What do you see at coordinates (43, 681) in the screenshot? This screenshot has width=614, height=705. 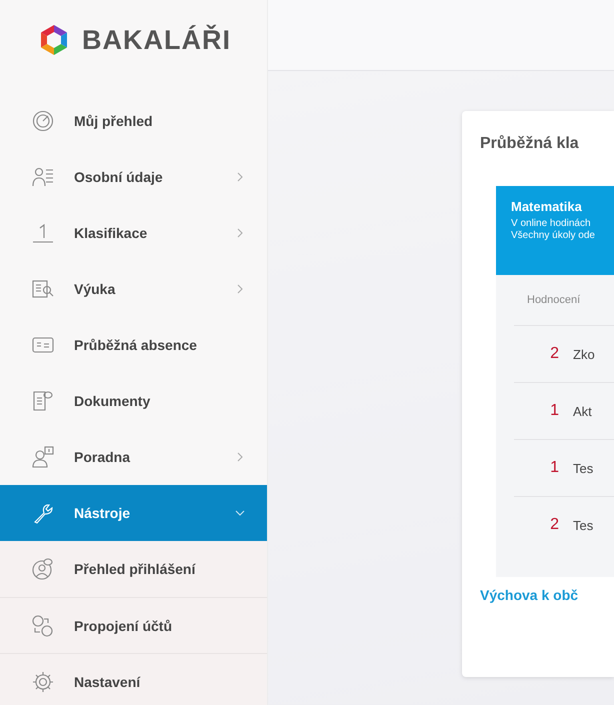 I see `gear-icon` at bounding box center [43, 681].